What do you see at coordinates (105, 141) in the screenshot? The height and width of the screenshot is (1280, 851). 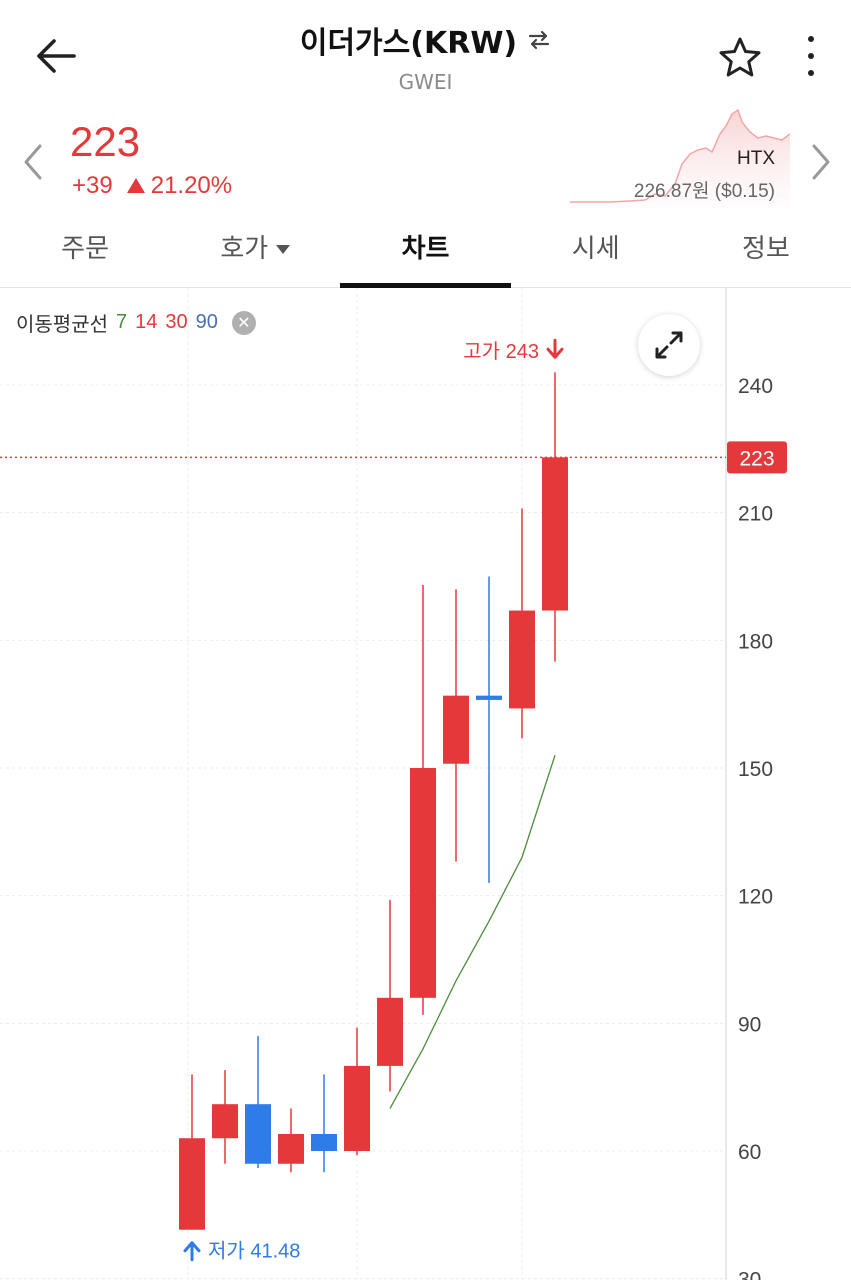 I see `current-price: 223` at bounding box center [105, 141].